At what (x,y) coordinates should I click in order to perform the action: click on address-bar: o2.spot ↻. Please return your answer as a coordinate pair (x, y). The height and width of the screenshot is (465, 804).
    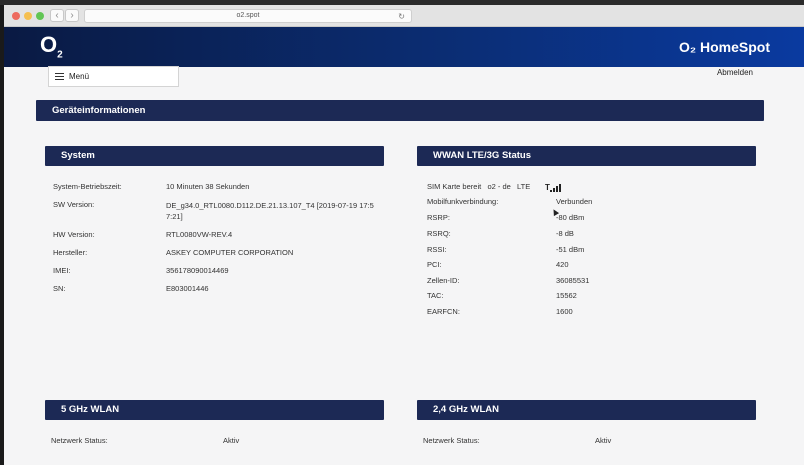
    Looking at the image, I should click on (248, 16).